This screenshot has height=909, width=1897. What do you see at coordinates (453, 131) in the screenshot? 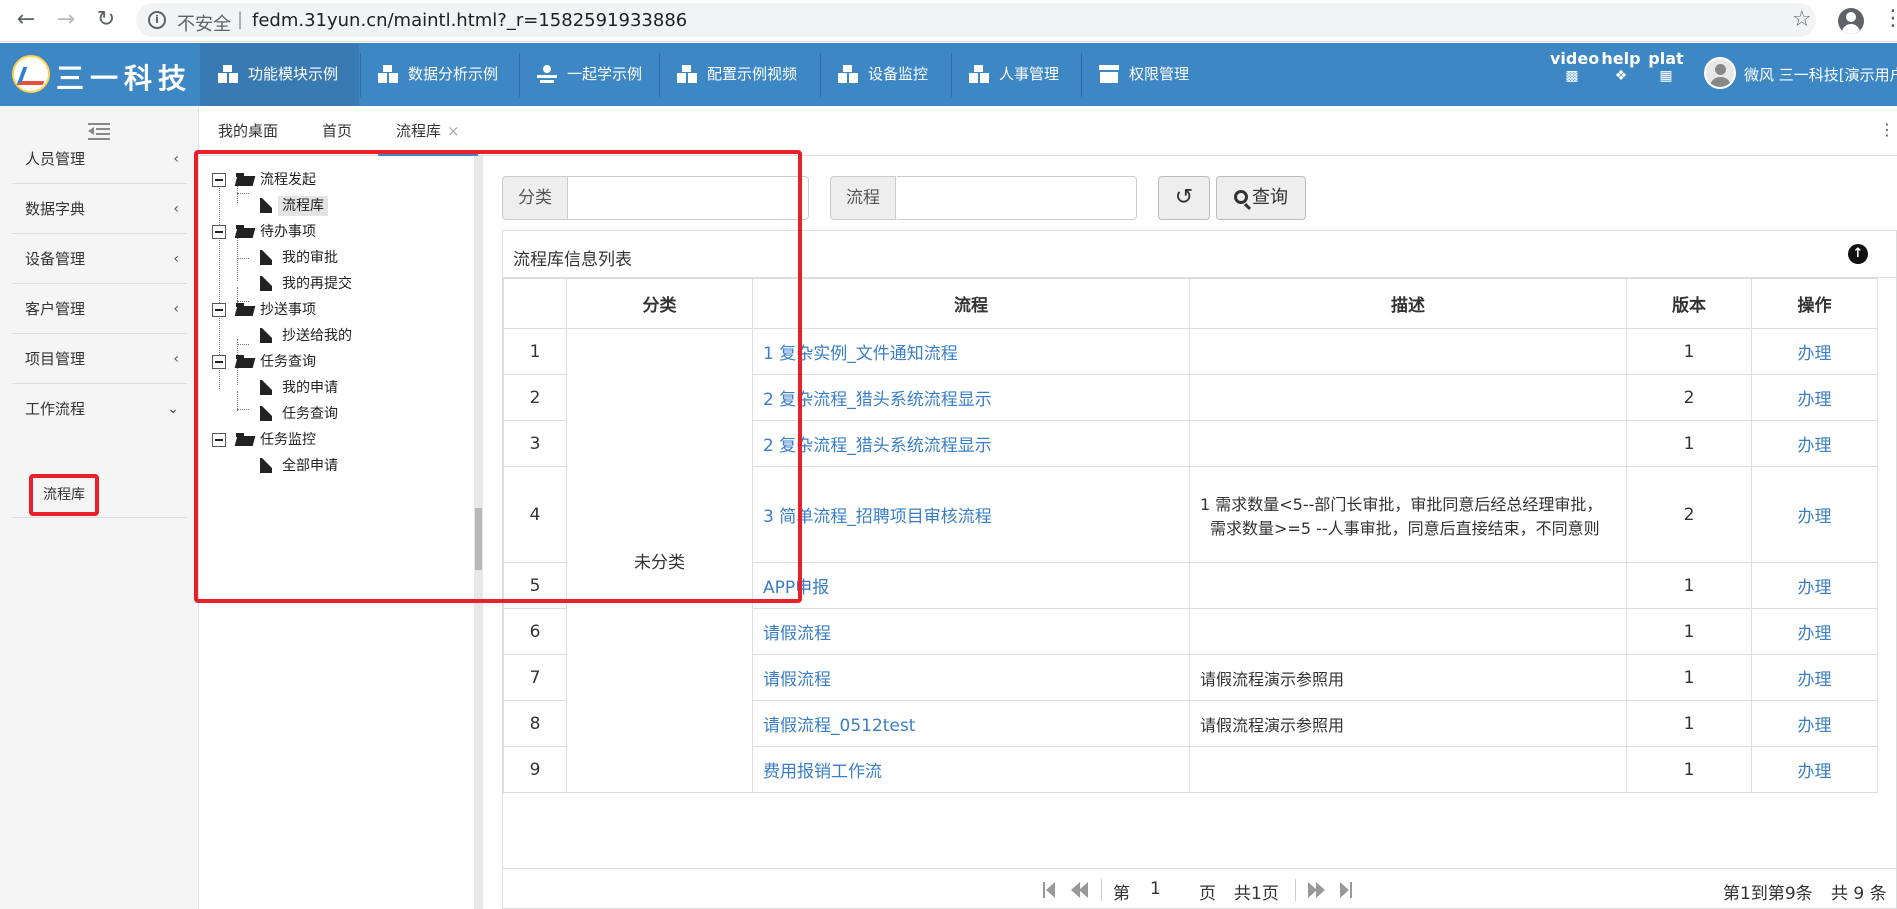
I see `close-icon: ×` at bounding box center [453, 131].